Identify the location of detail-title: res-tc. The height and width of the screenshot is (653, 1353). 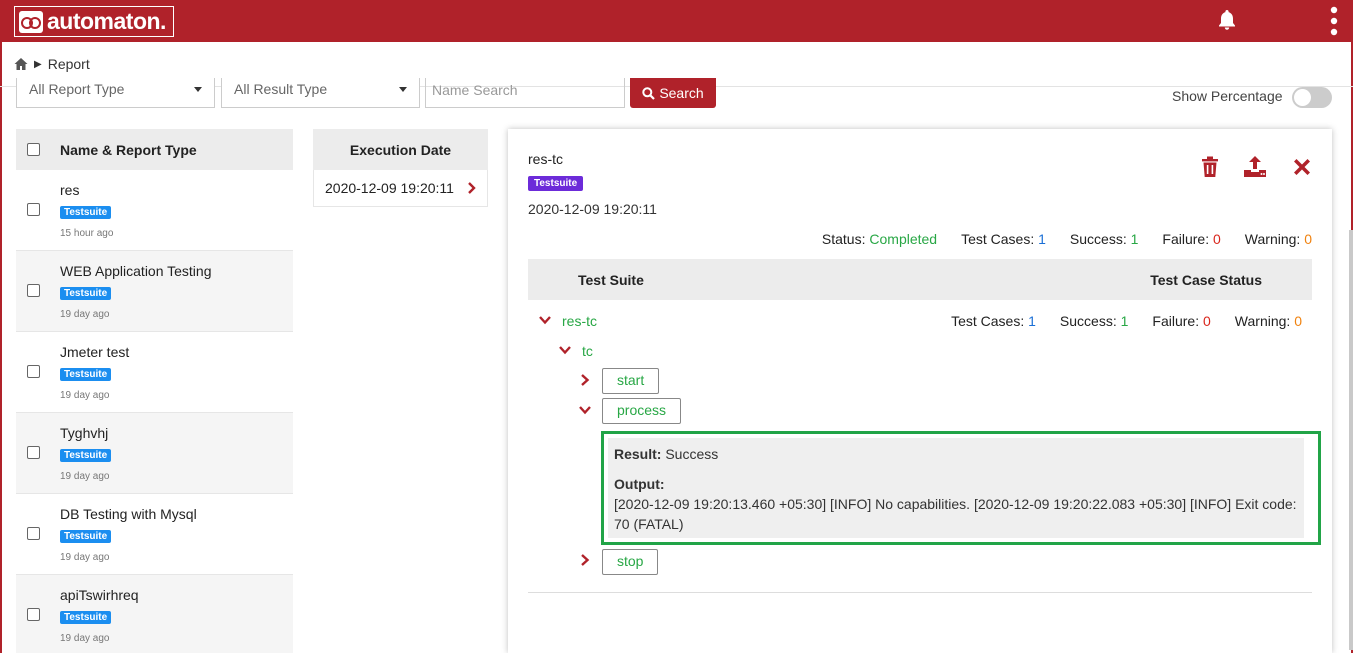
(545, 159).